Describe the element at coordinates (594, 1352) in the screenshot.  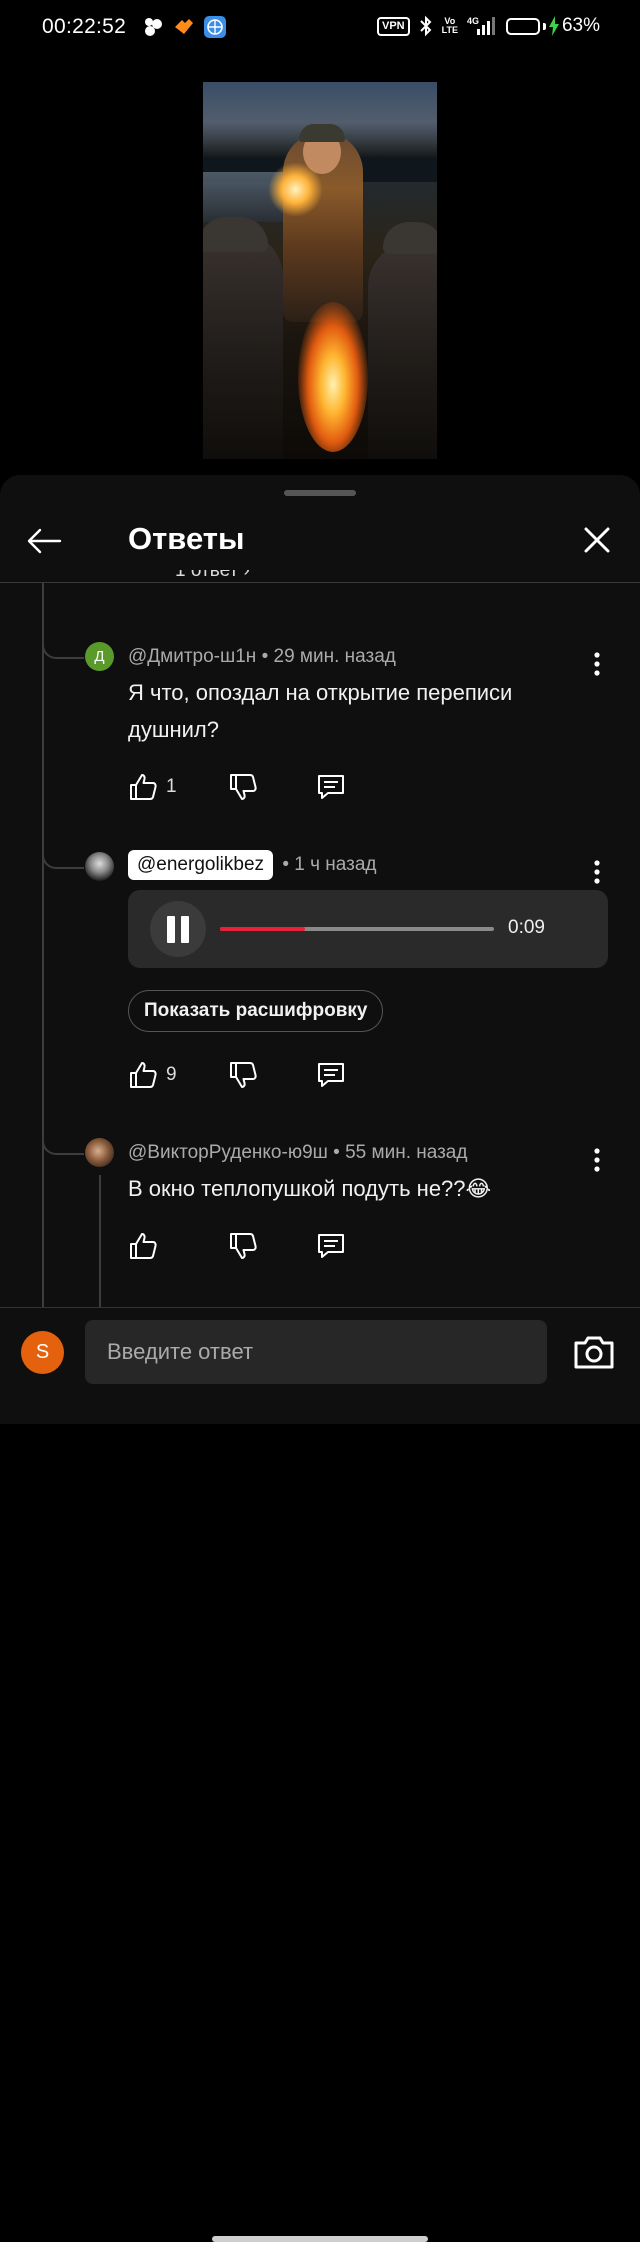
I see `camera-icon` at that location.